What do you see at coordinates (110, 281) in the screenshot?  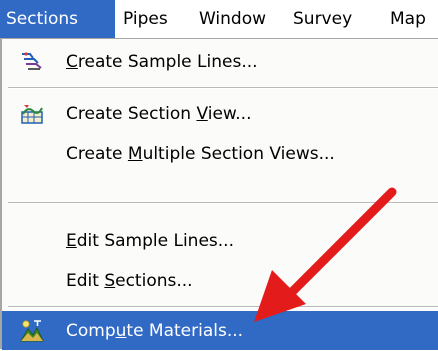 I see `mnemonic: S` at bounding box center [110, 281].